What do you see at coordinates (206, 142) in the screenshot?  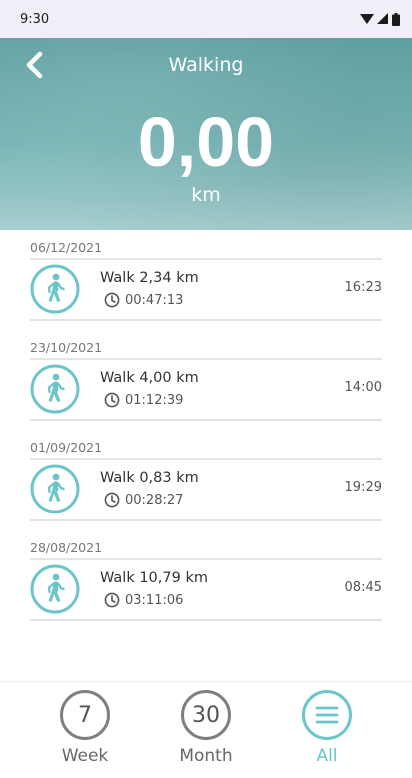 I see `total-distance: 0,00` at bounding box center [206, 142].